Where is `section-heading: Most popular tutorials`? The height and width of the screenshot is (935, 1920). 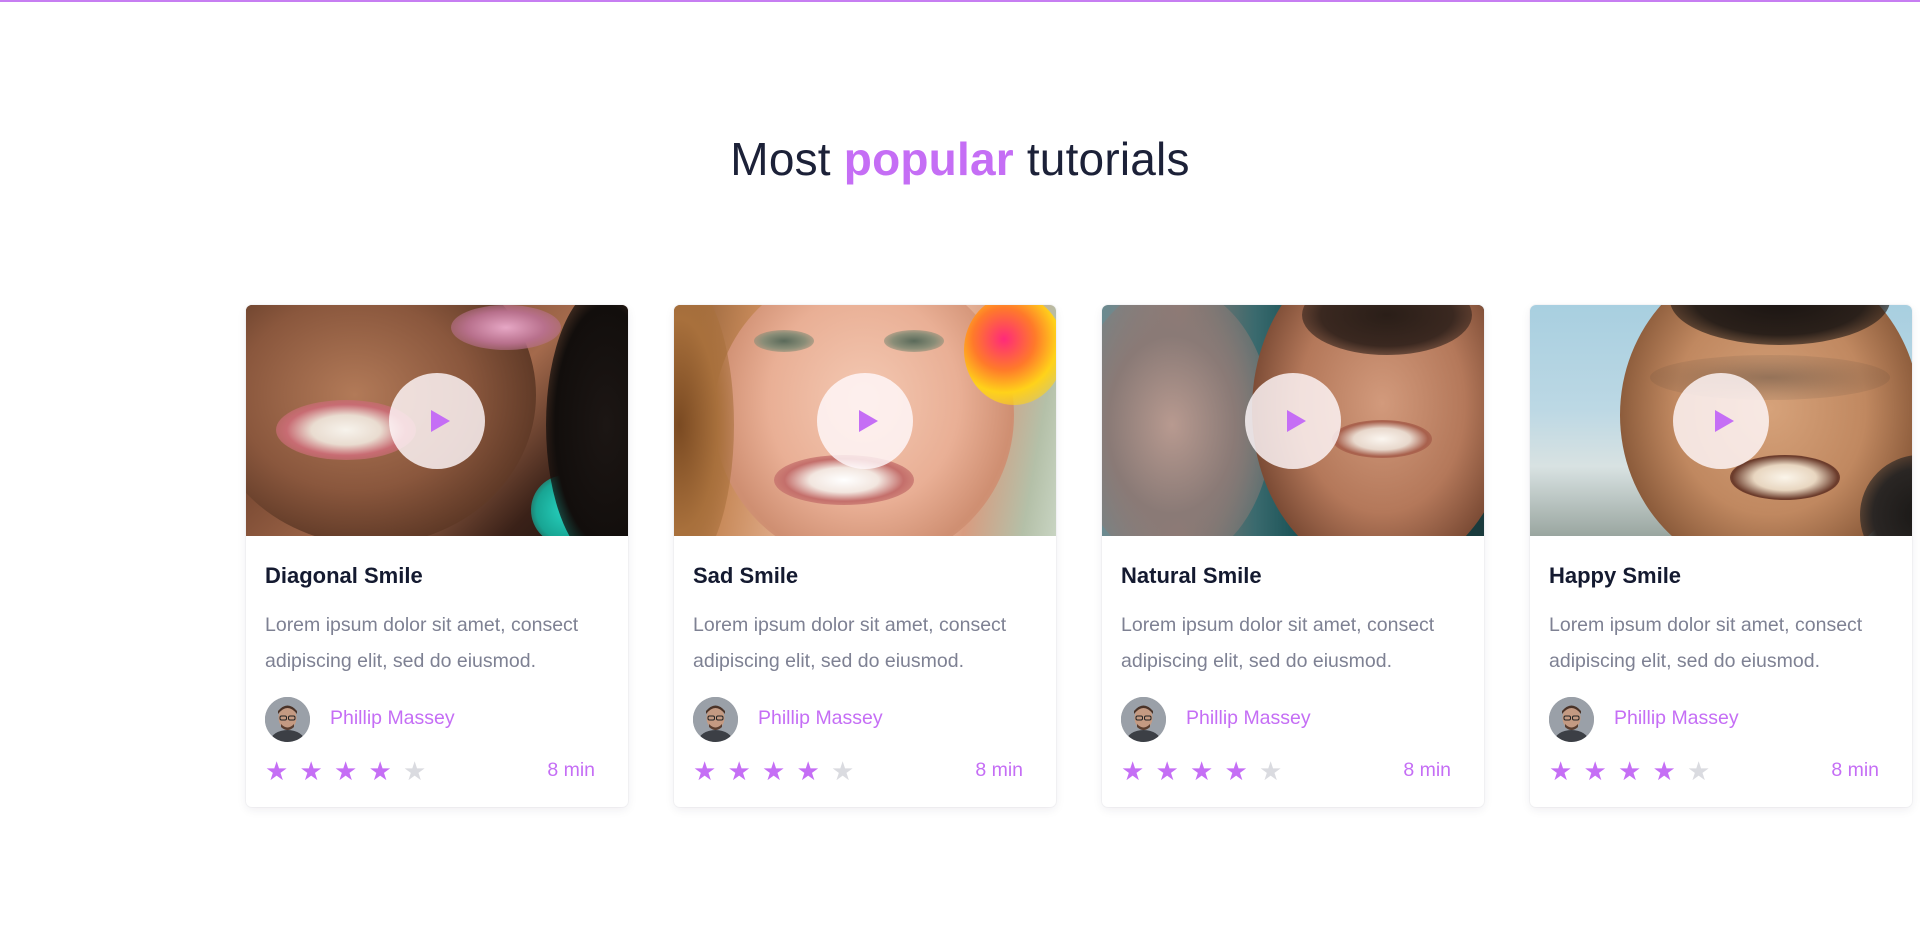
section-heading: Most popular tutorials is located at coordinates (960, 159).